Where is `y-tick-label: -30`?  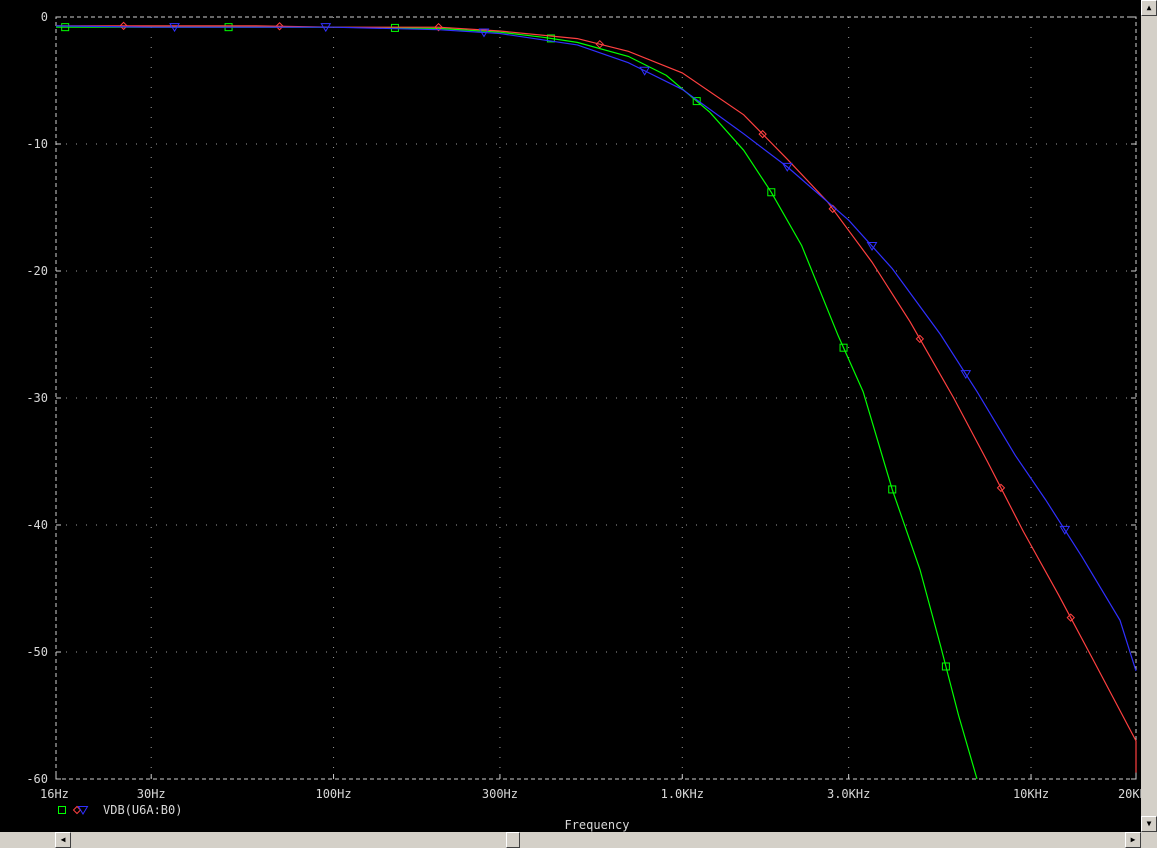 y-tick-label: -30 is located at coordinates (37, 398).